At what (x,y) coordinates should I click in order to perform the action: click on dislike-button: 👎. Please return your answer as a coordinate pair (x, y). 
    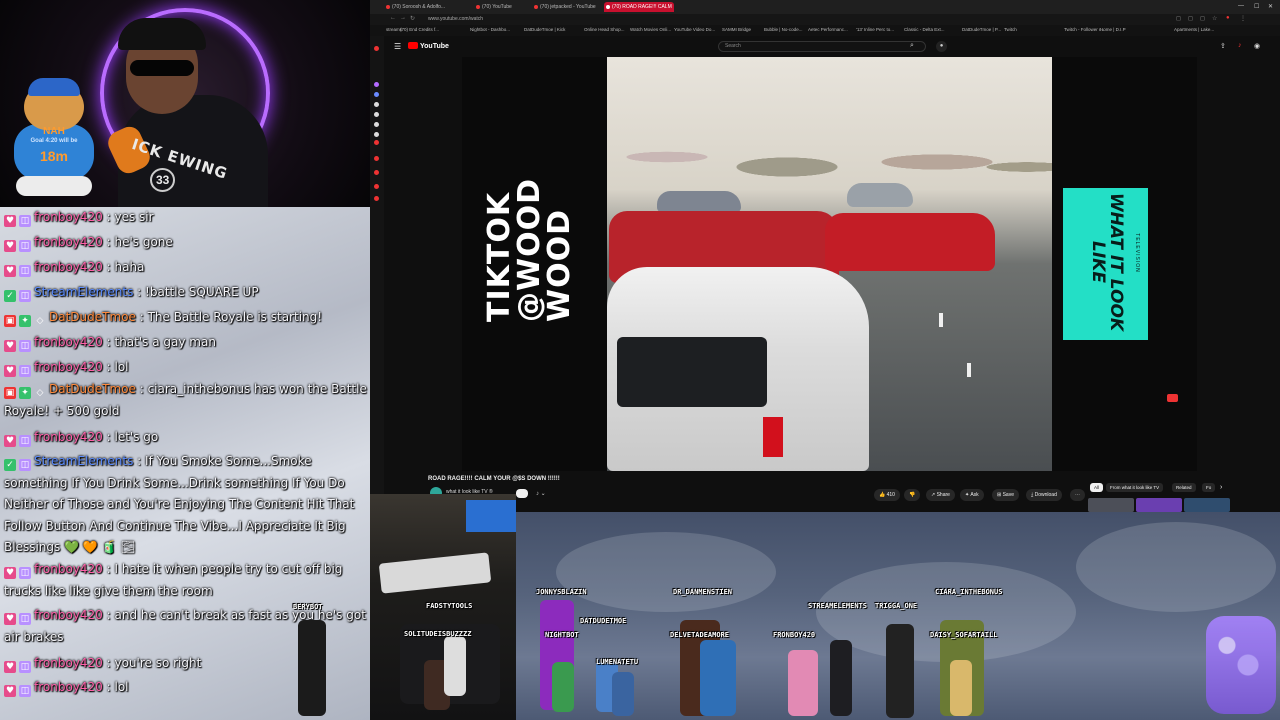
    Looking at the image, I should click on (912, 495).